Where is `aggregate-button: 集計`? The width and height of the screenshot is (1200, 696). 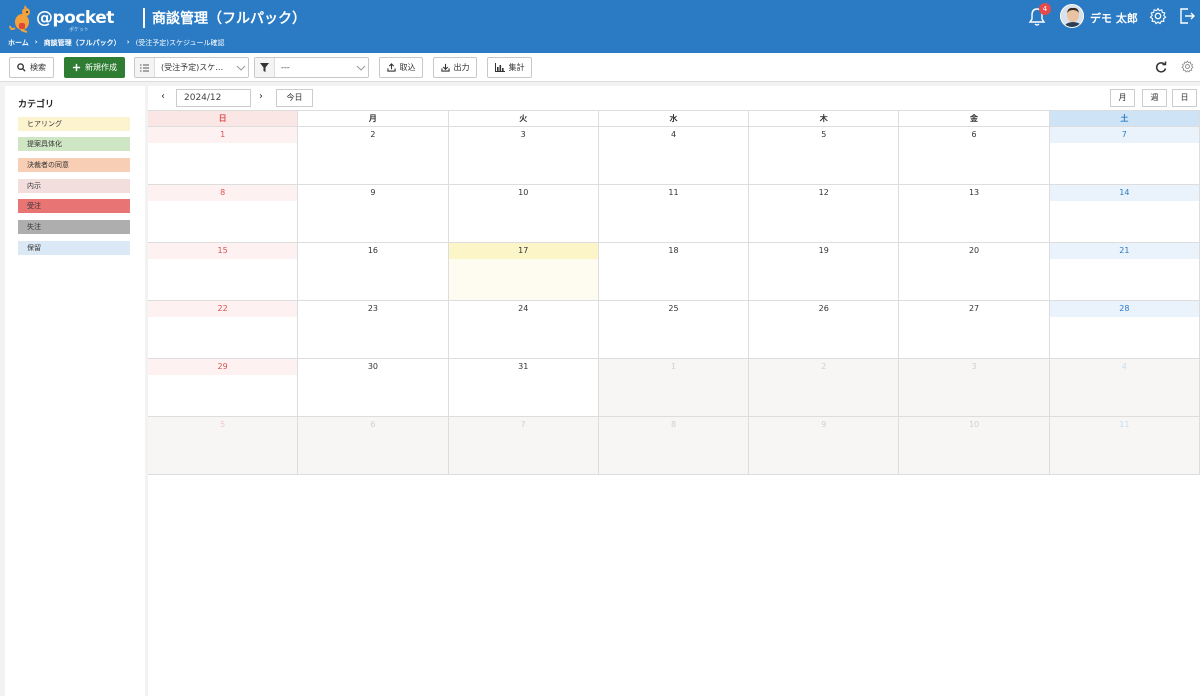 aggregate-button: 集計 is located at coordinates (509, 67).